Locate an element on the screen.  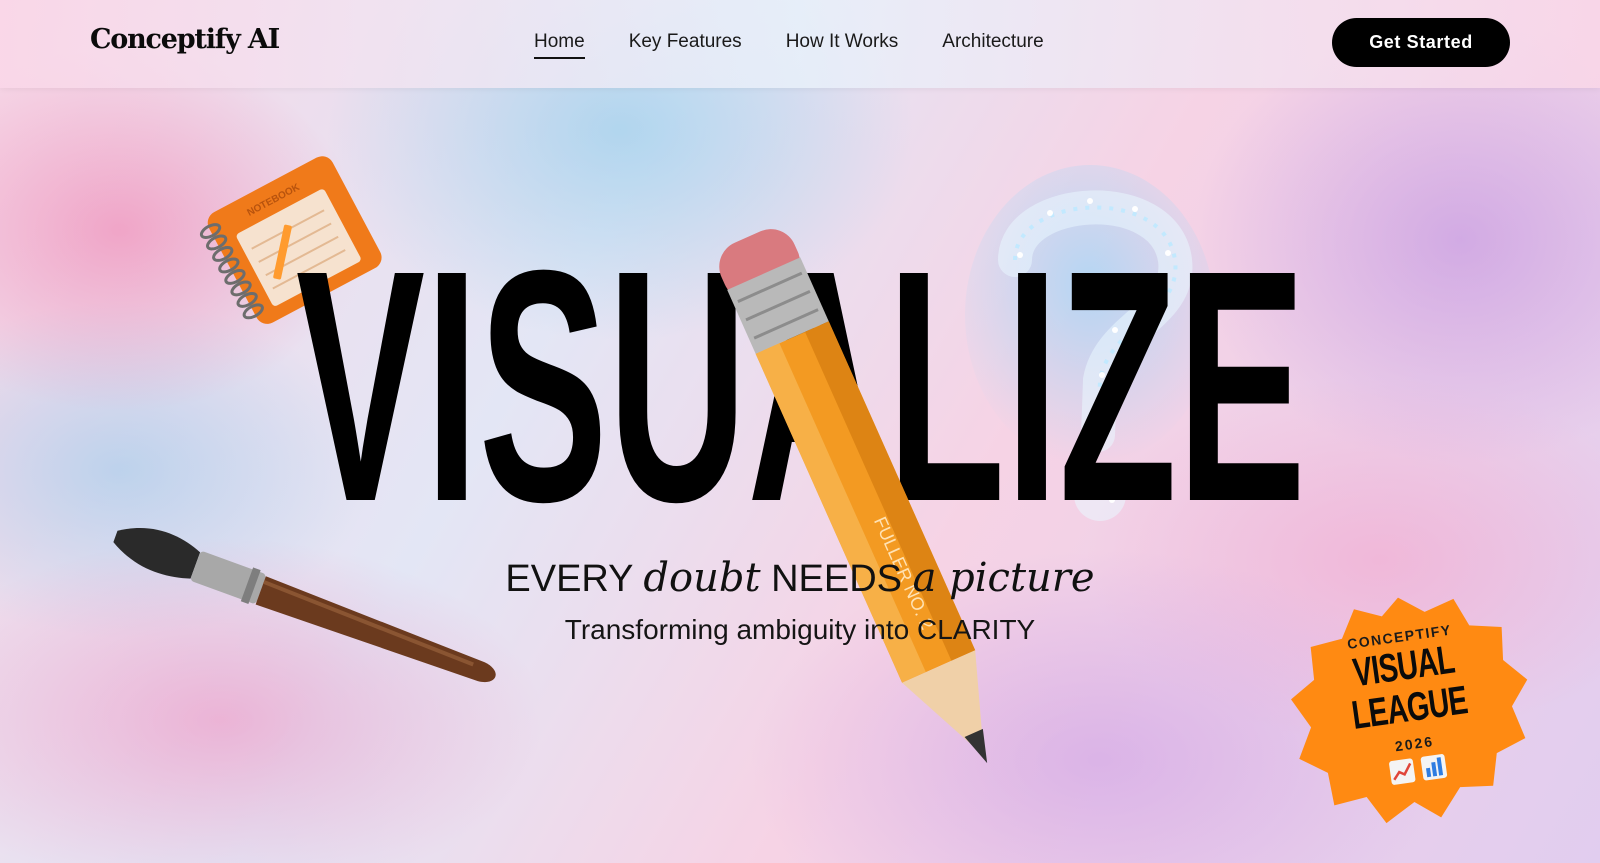
nav-key-features: Key Features is located at coordinates (685, 45).